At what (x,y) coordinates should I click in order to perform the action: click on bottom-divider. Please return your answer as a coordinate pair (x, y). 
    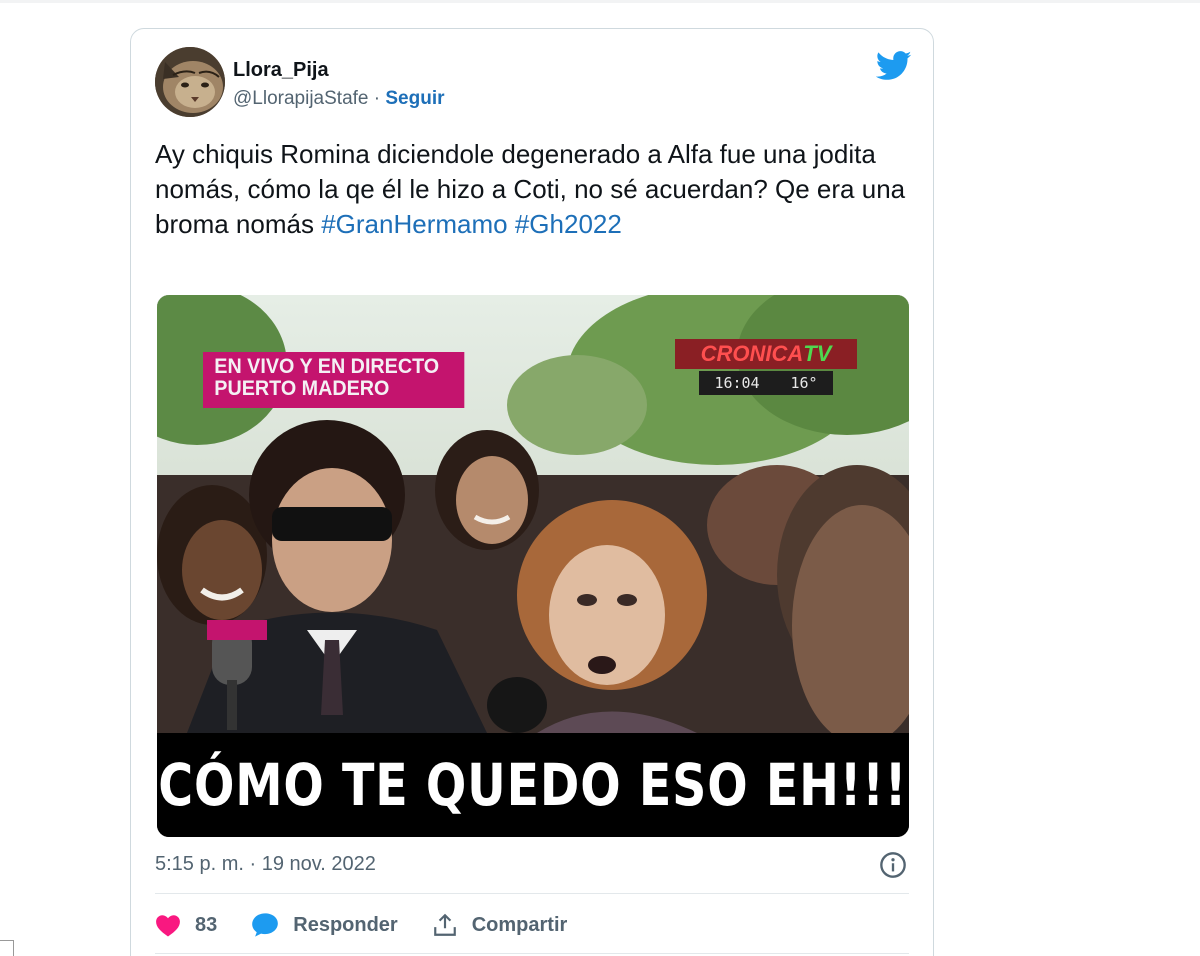
    Looking at the image, I should click on (532, 953).